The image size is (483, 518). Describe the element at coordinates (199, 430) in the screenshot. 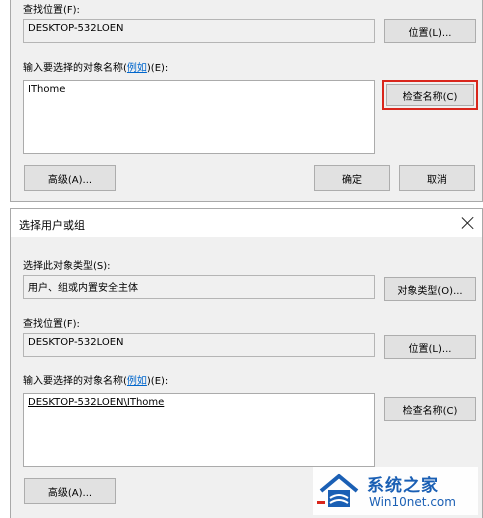

I see `object-names-input: DESKTOP-532LOEN\IThome` at that location.